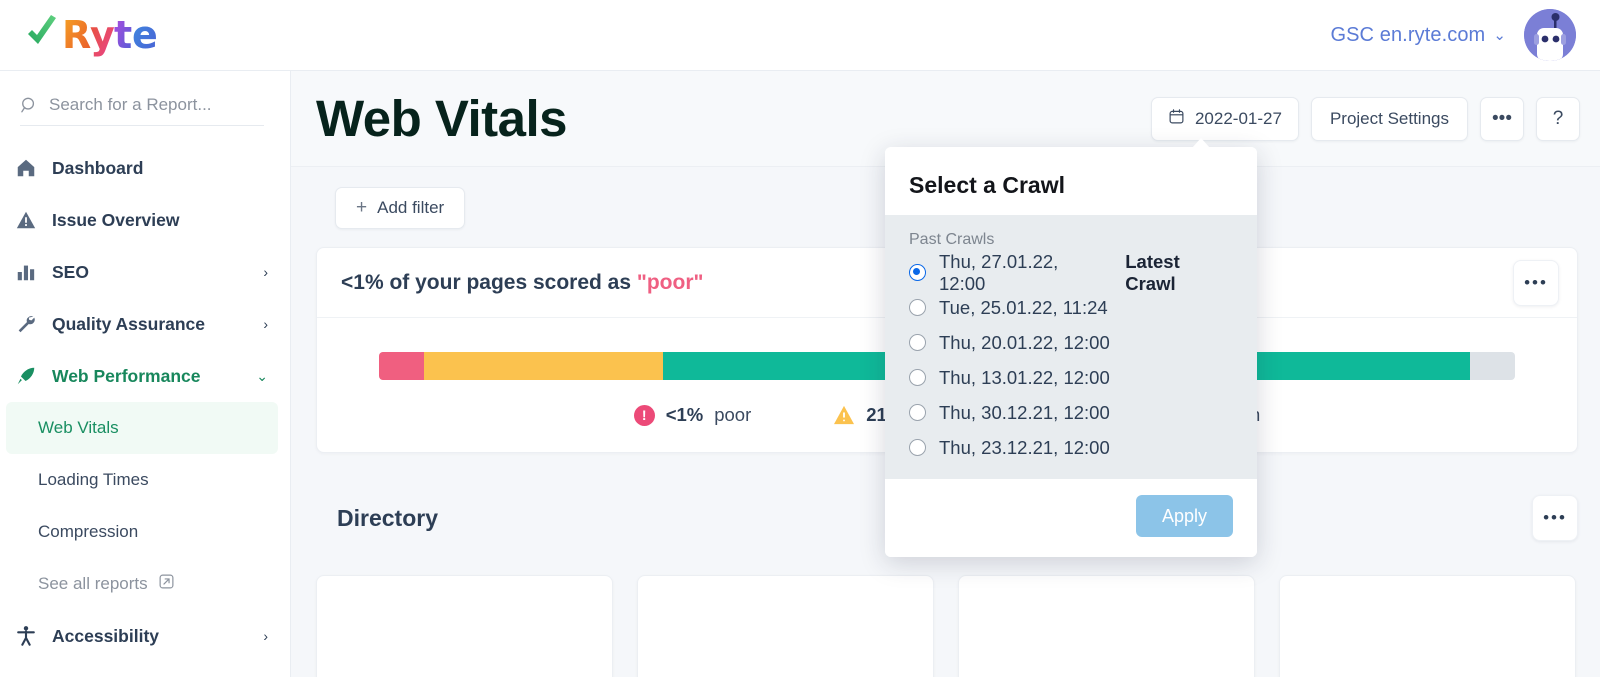  I want to click on sidebar-item-quality-assurance: Quality Assurance ›, so click(145, 324).